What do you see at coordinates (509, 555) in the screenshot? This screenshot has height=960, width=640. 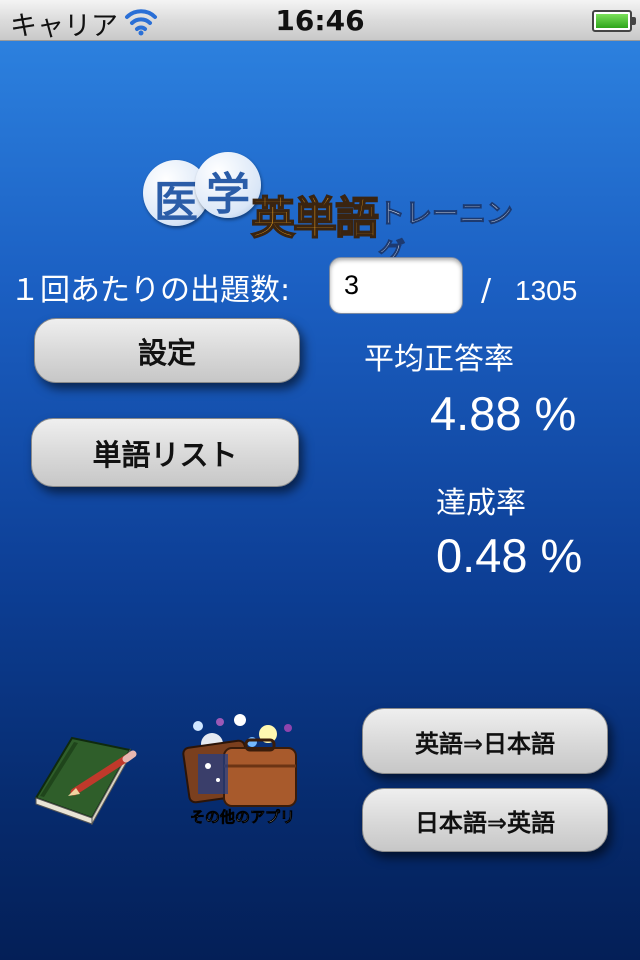 I see `achievement-rate-value: 0.48 %` at bounding box center [509, 555].